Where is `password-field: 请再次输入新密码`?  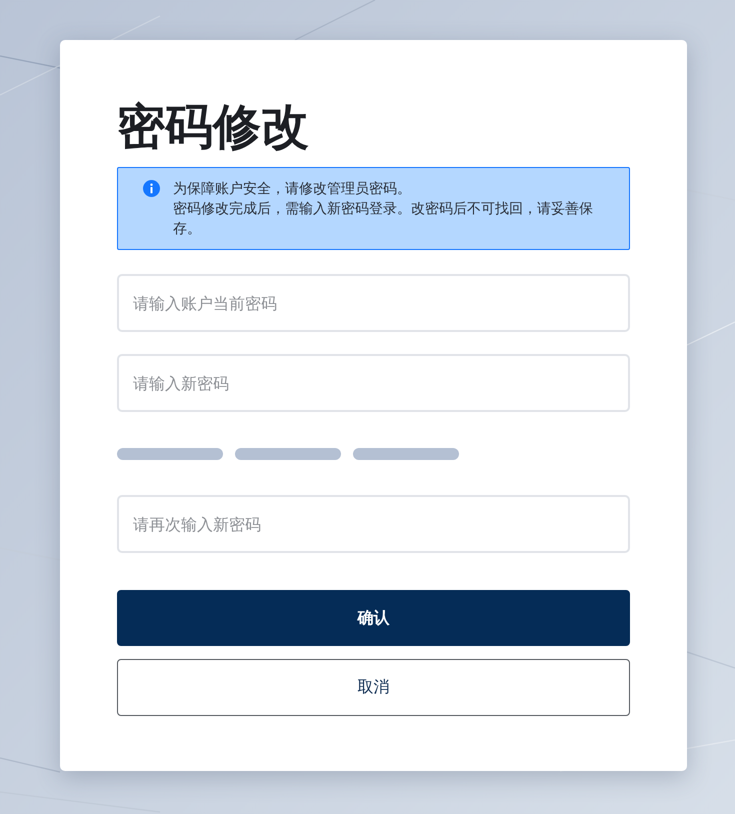 password-field: 请再次输入新密码 is located at coordinates (373, 524).